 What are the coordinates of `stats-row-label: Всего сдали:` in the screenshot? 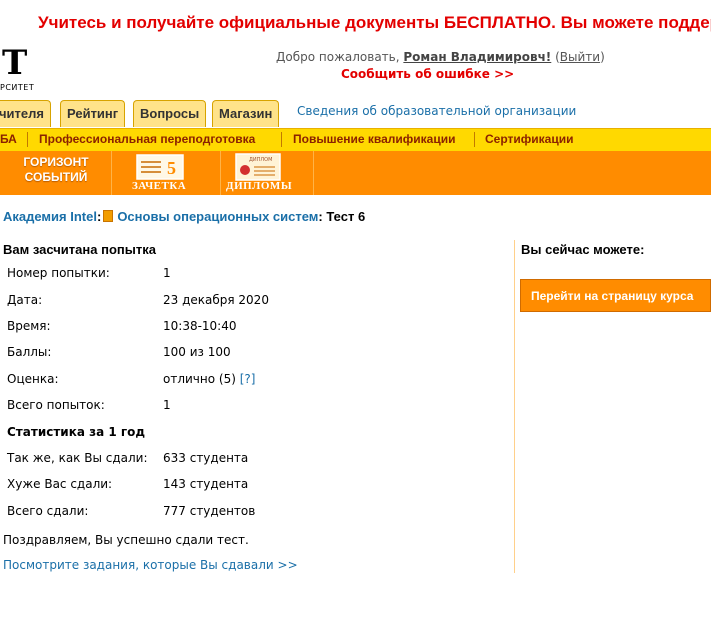 It's located at (48, 511).